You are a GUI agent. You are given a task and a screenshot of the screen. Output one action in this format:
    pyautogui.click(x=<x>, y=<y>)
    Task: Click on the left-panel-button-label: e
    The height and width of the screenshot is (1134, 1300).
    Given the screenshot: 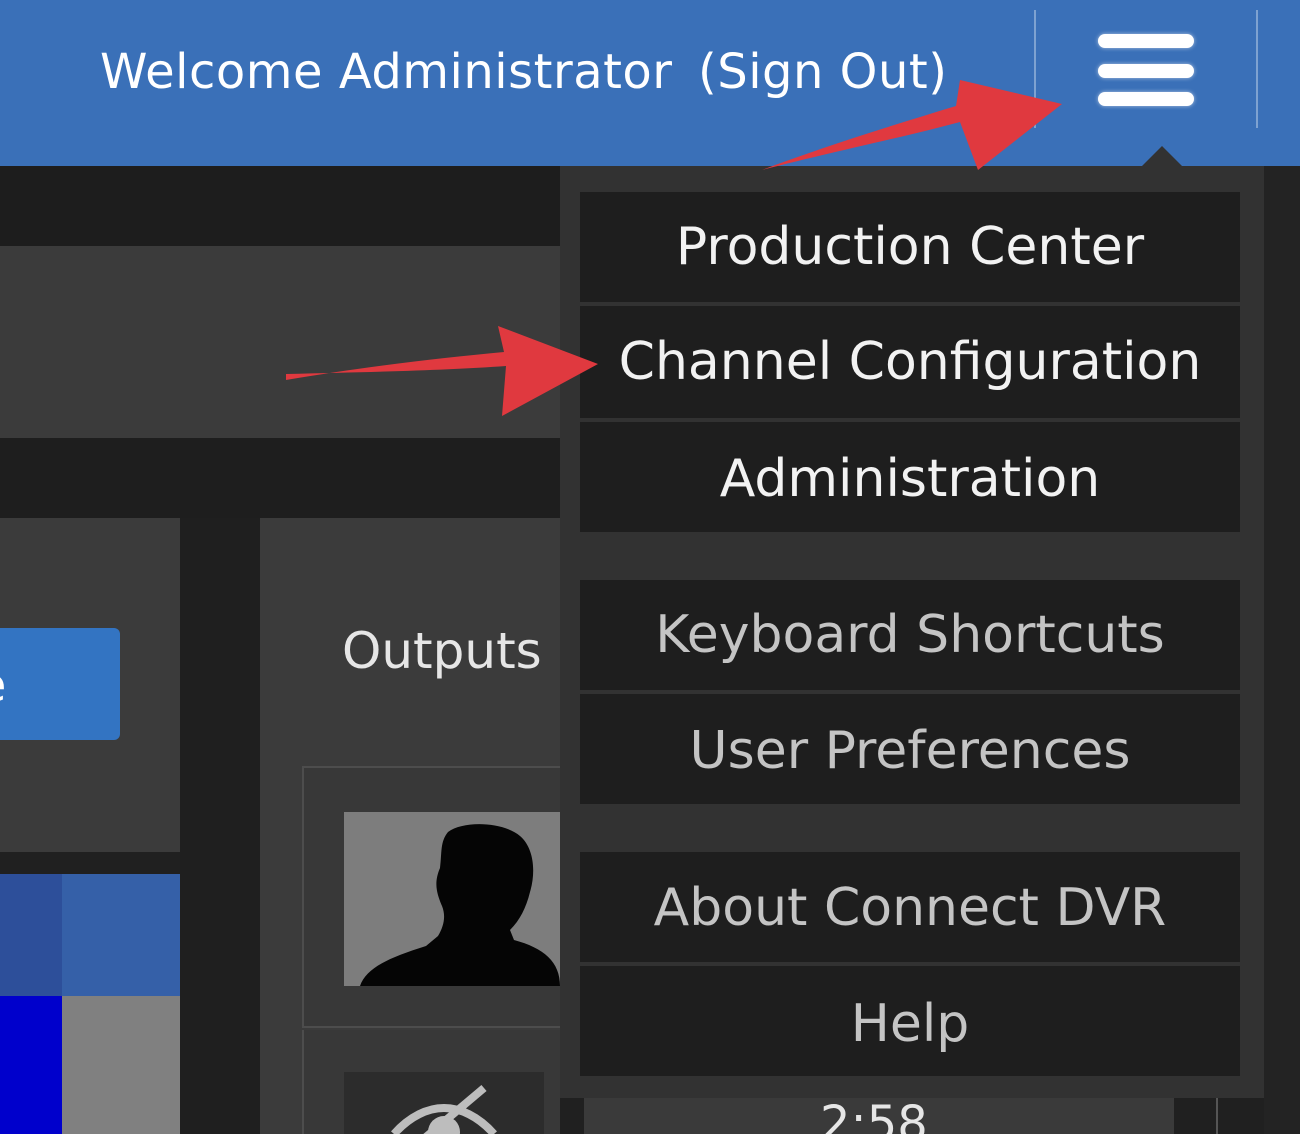 What is the action you would take?
    pyautogui.click(x=3, y=685)
    